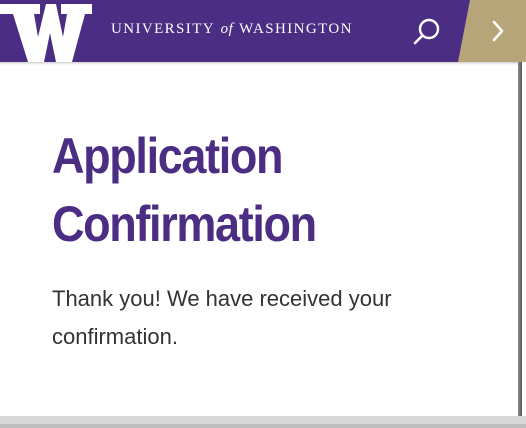  I want to click on wordmark-university: UNIVERSITY, so click(163, 29).